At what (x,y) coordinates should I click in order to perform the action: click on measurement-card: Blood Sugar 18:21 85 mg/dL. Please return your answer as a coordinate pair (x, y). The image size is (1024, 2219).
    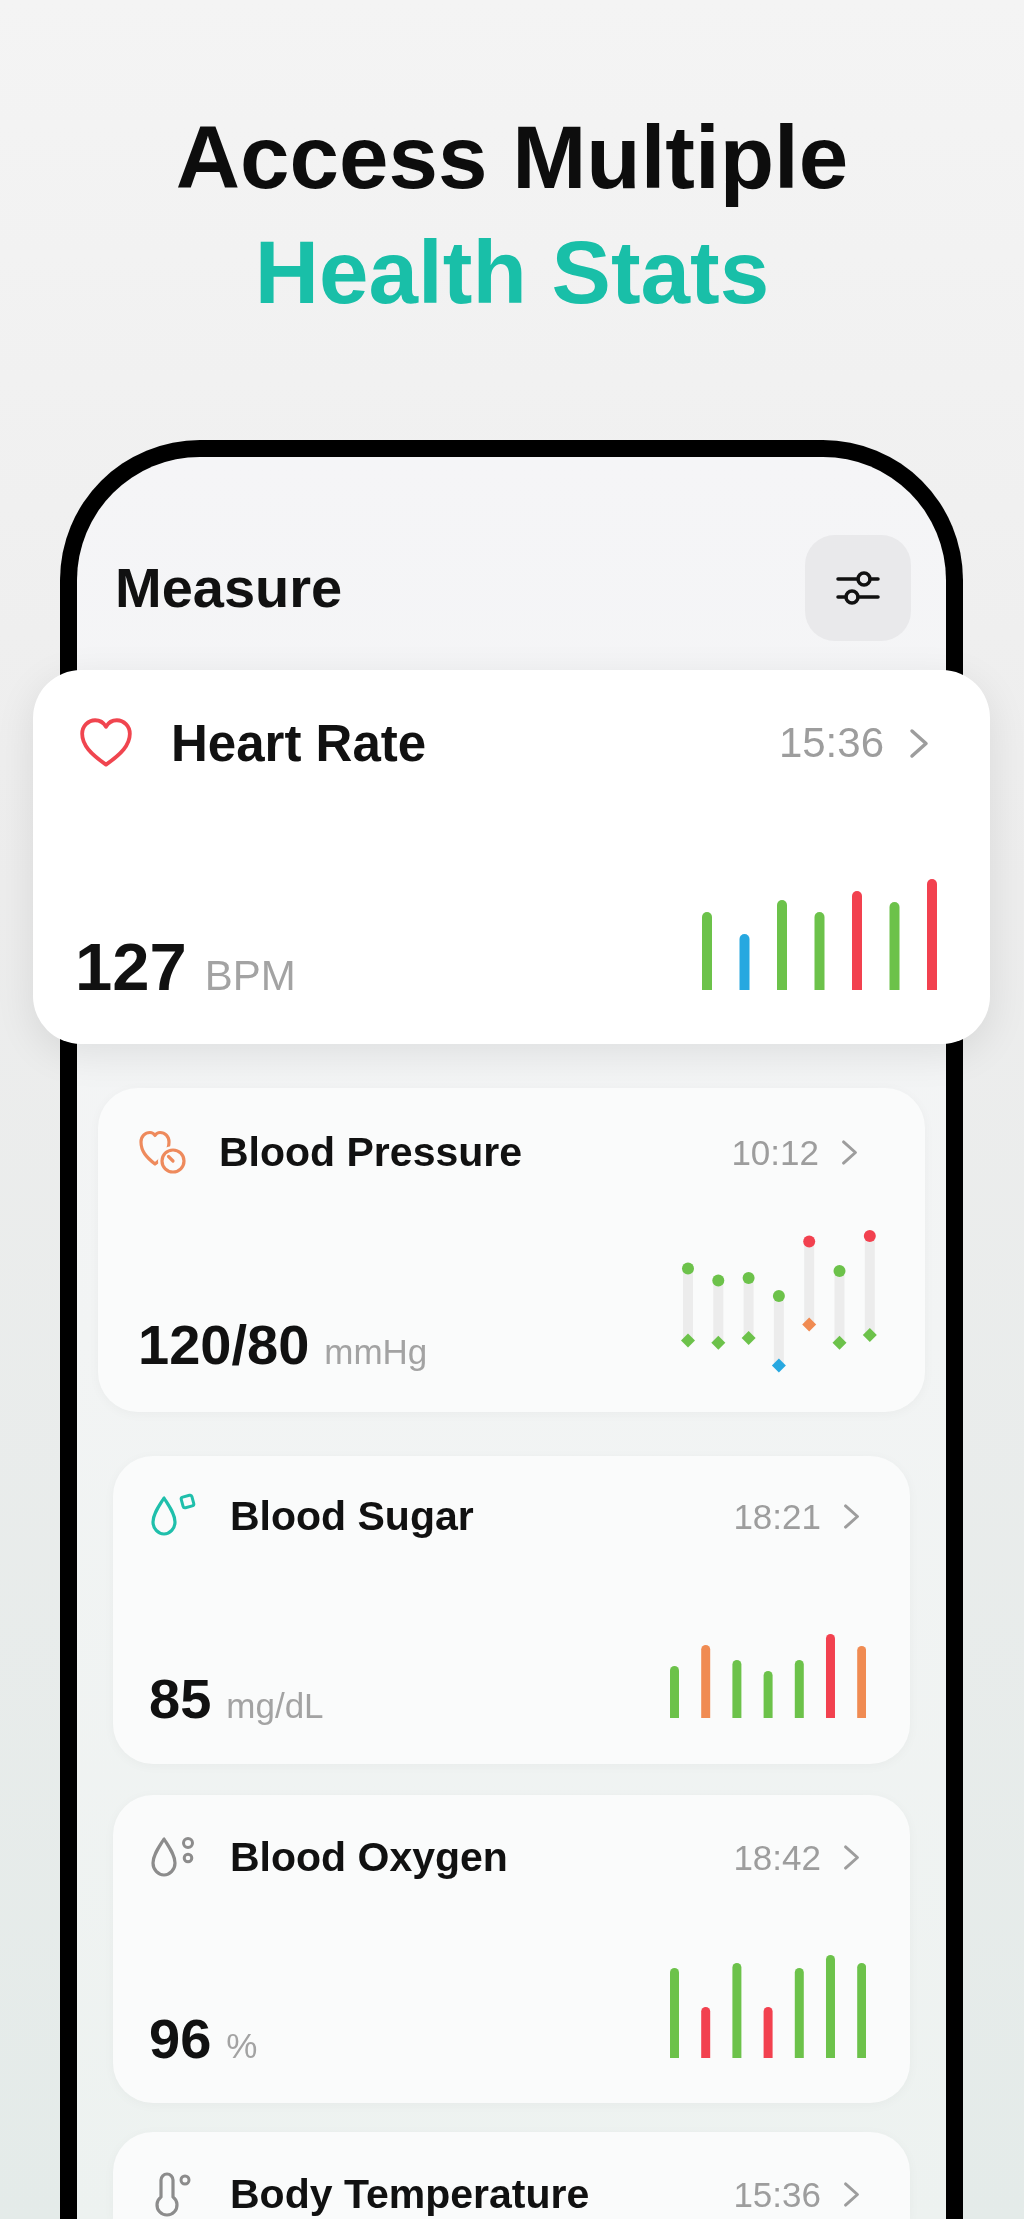
    Looking at the image, I should click on (511, 1610).